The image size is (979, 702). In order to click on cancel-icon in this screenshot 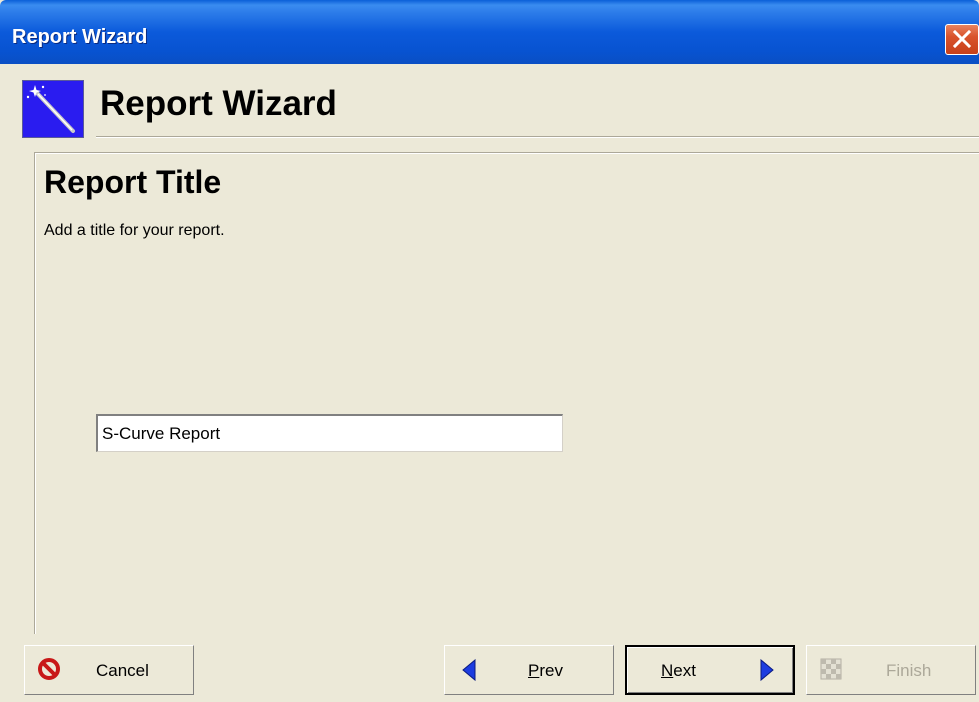, I will do `click(49, 671)`.